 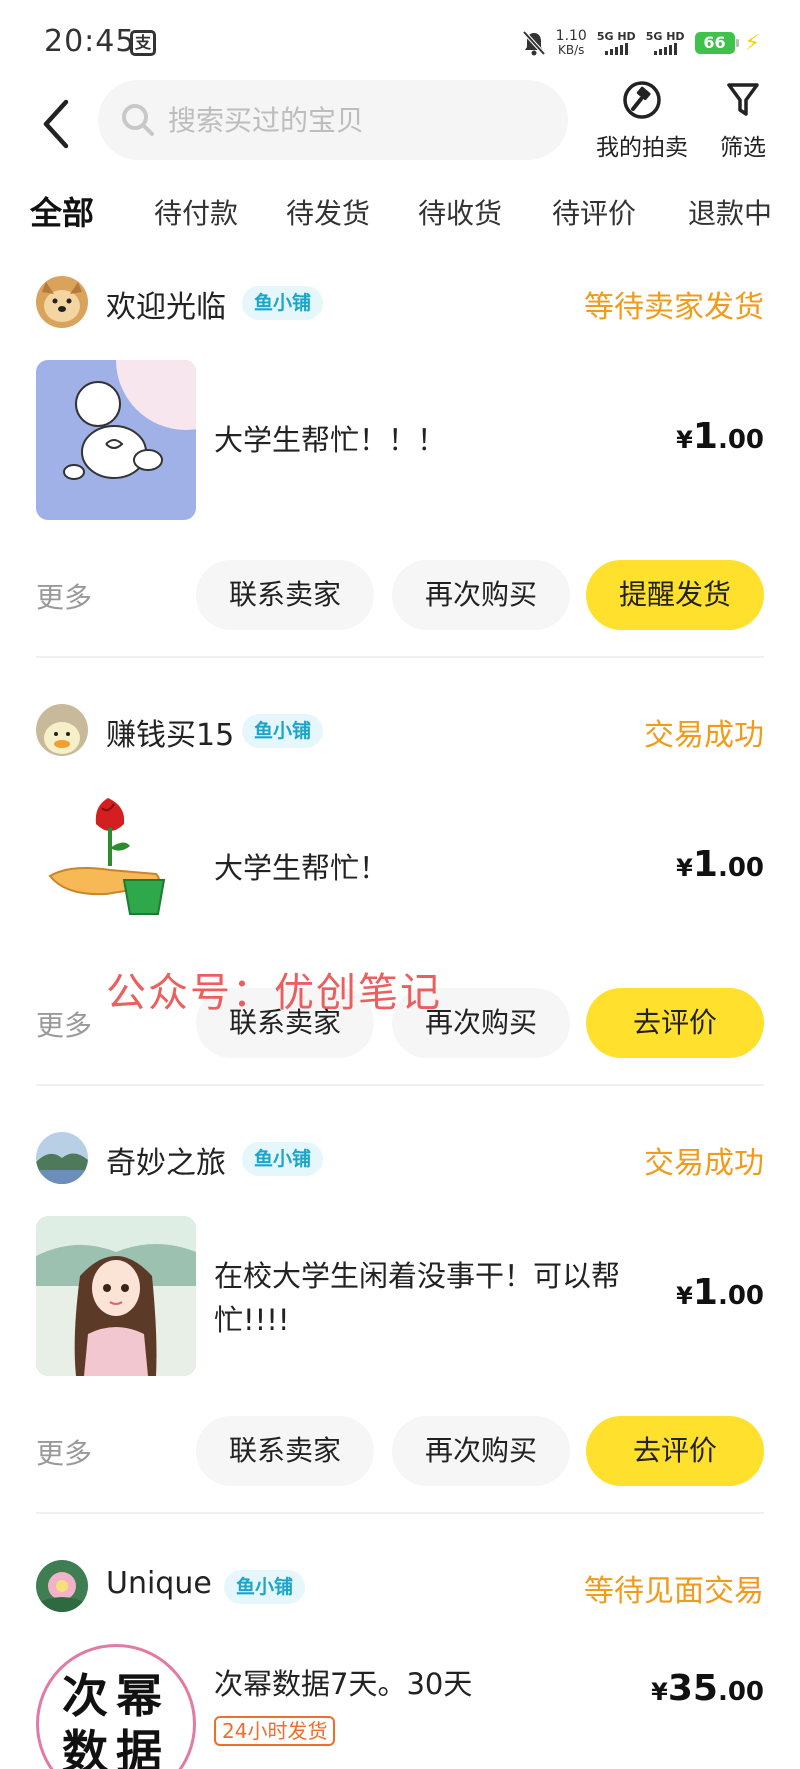 I want to click on tab-pending-shipment: 待发货, so click(x=328, y=212).